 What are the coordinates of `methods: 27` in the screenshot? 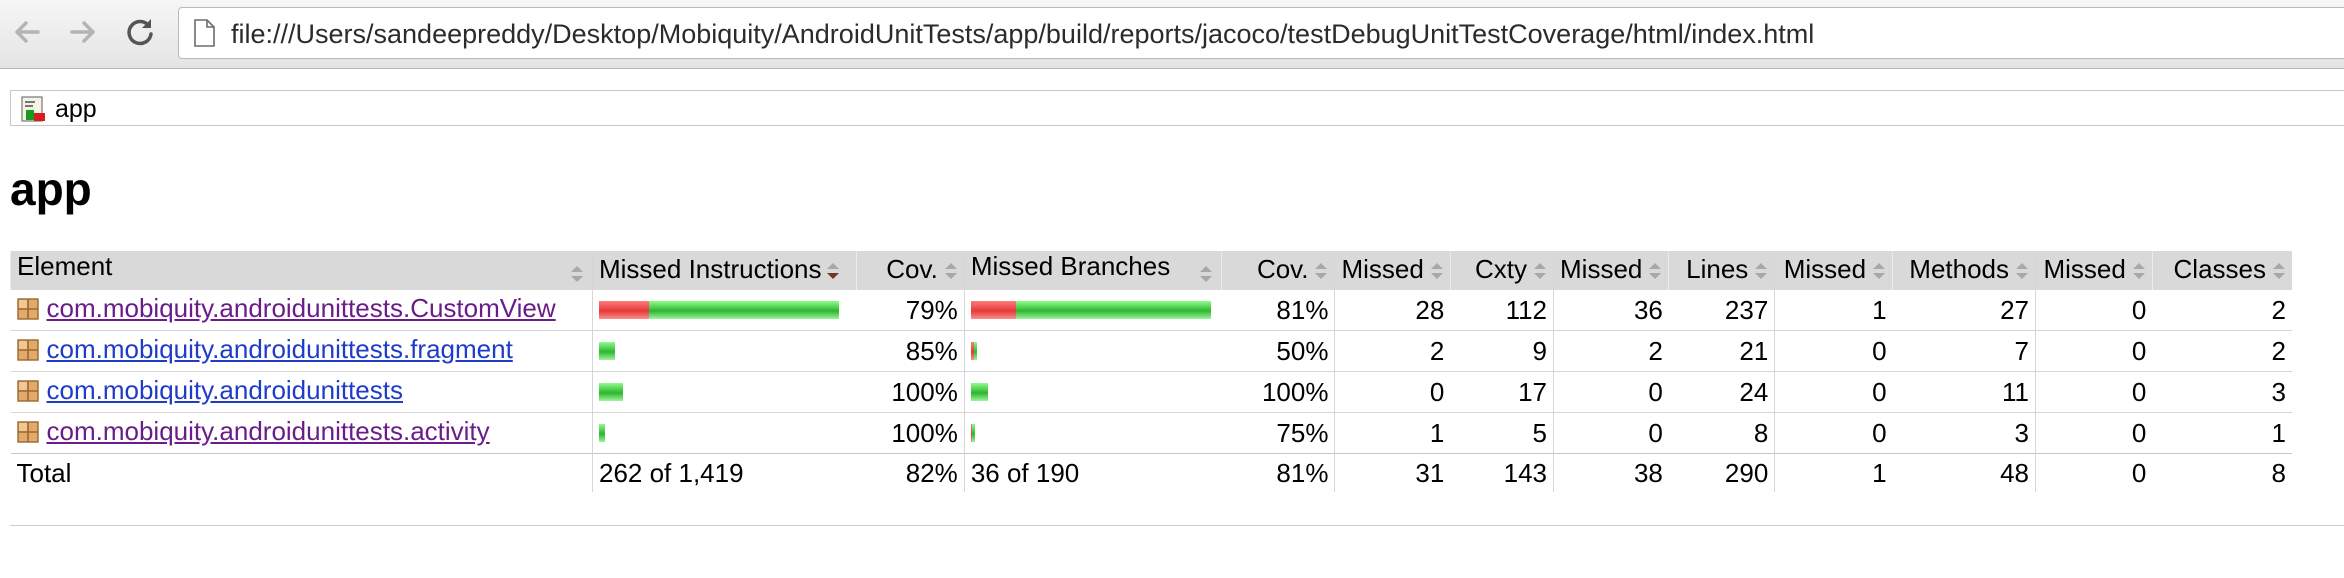 It's located at (1964, 310).